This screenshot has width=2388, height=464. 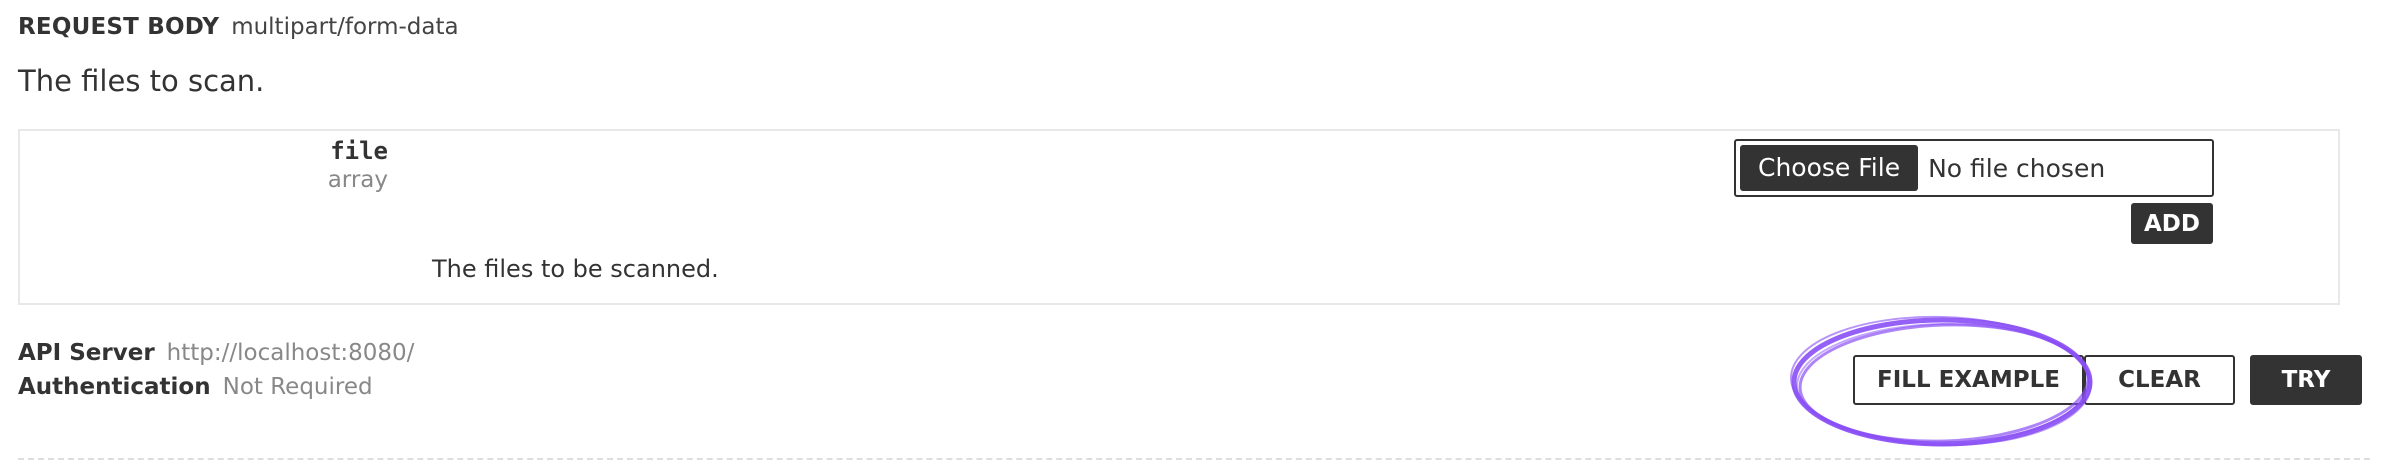 I want to click on clear-button: CLEAR, so click(x=2159, y=380).